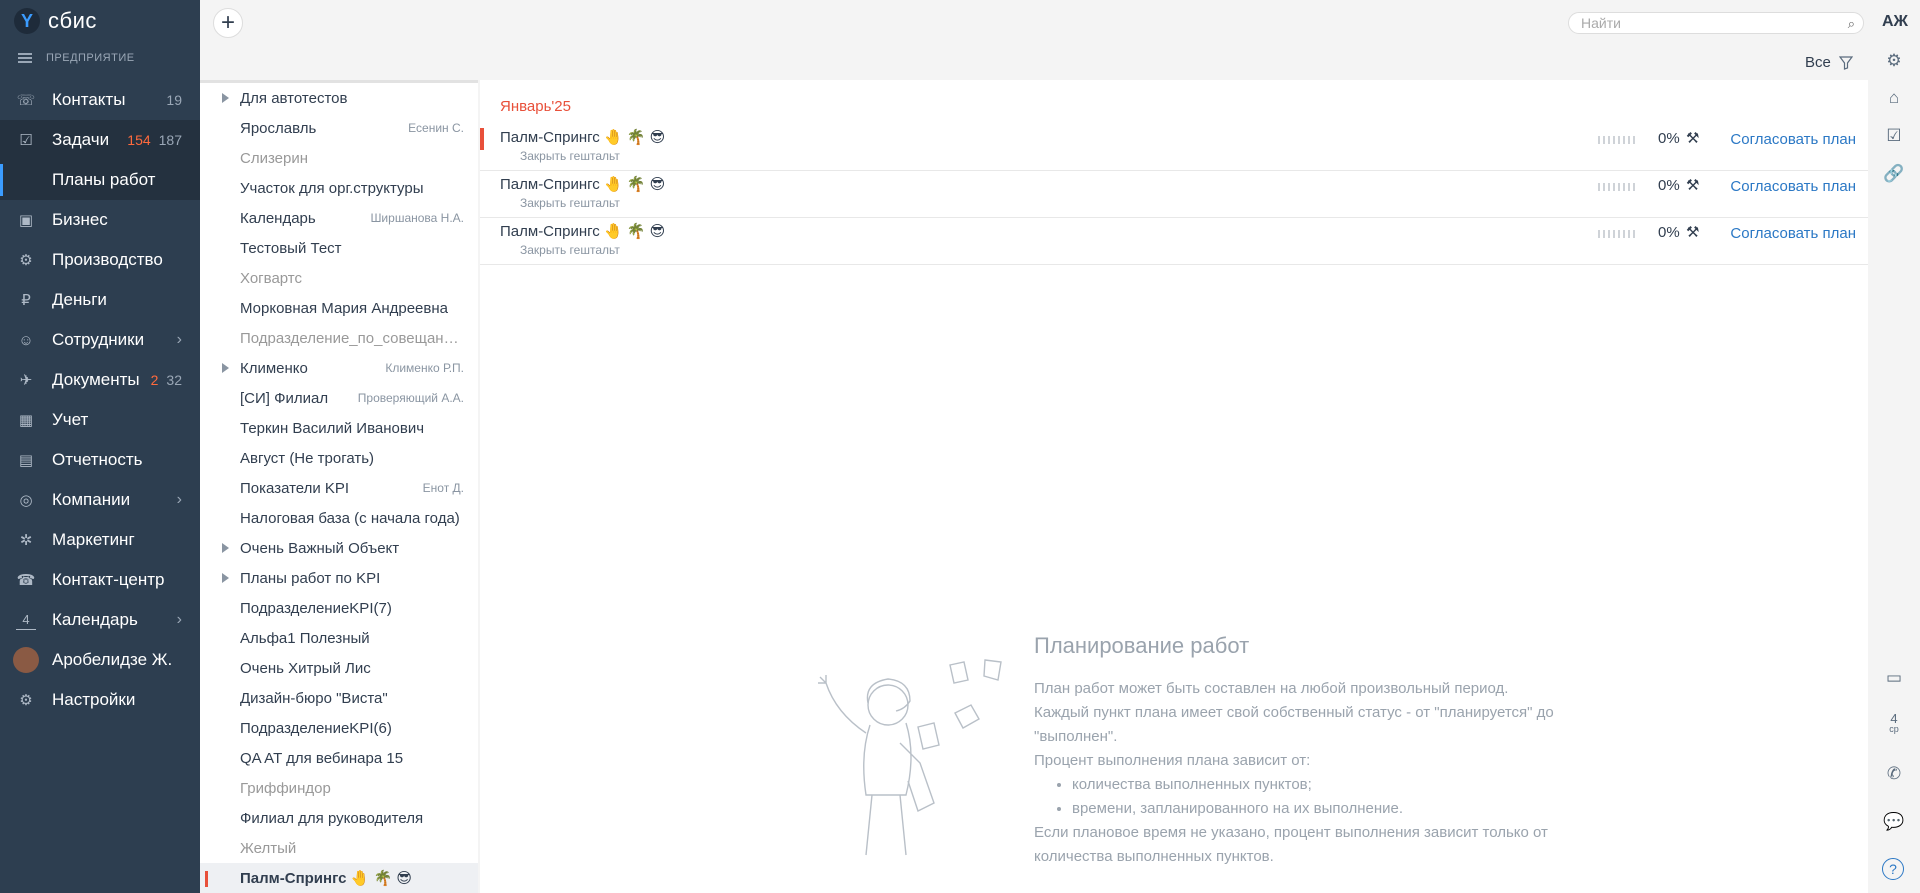  Describe the element at coordinates (25, 58) in the screenshot. I see `menu-icon` at that location.